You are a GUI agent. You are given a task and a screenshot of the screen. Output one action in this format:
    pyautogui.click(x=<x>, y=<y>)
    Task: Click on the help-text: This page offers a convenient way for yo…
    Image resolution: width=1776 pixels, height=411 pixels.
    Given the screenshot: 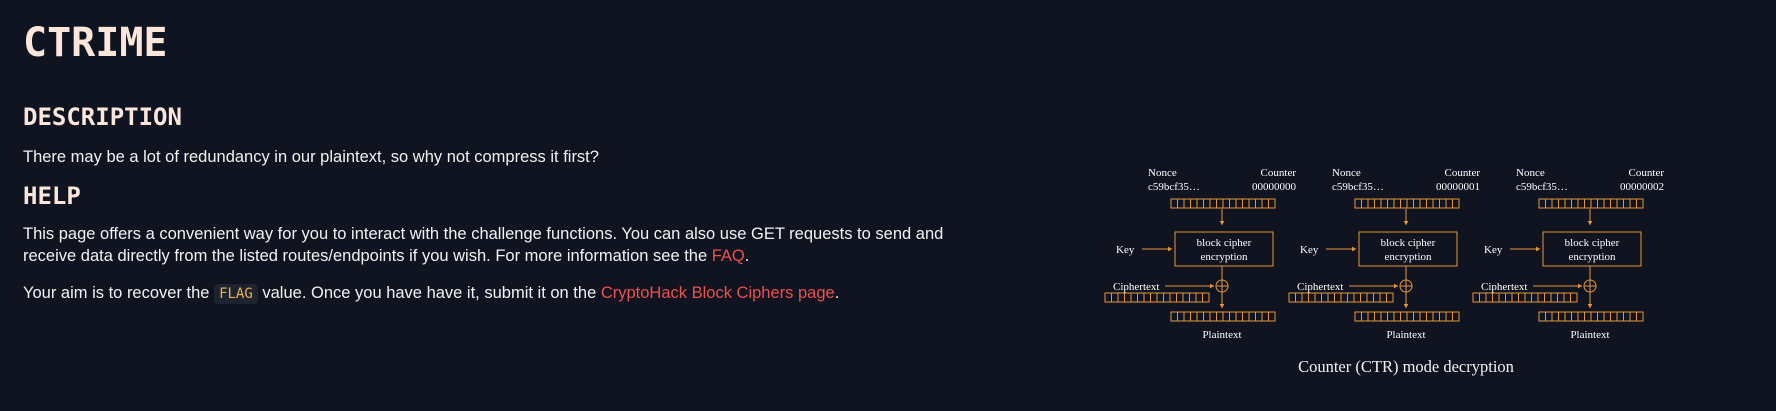 What is the action you would take?
    pyautogui.click(x=488, y=245)
    